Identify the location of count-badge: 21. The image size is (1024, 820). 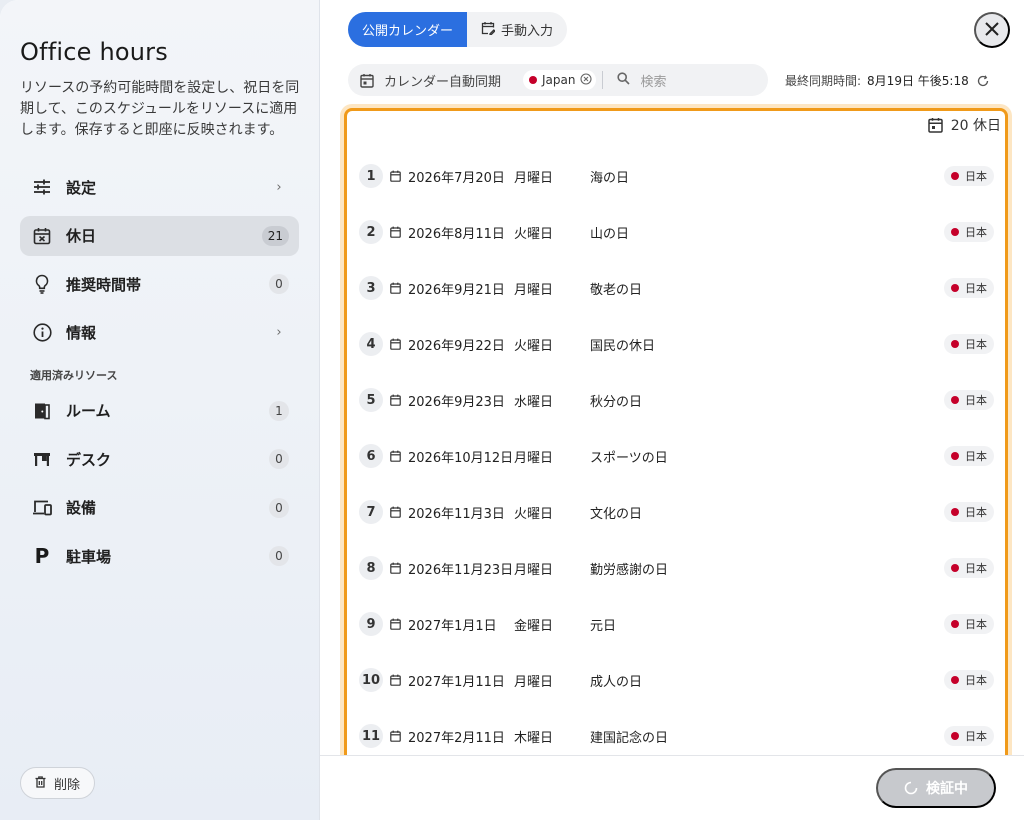
(275, 235).